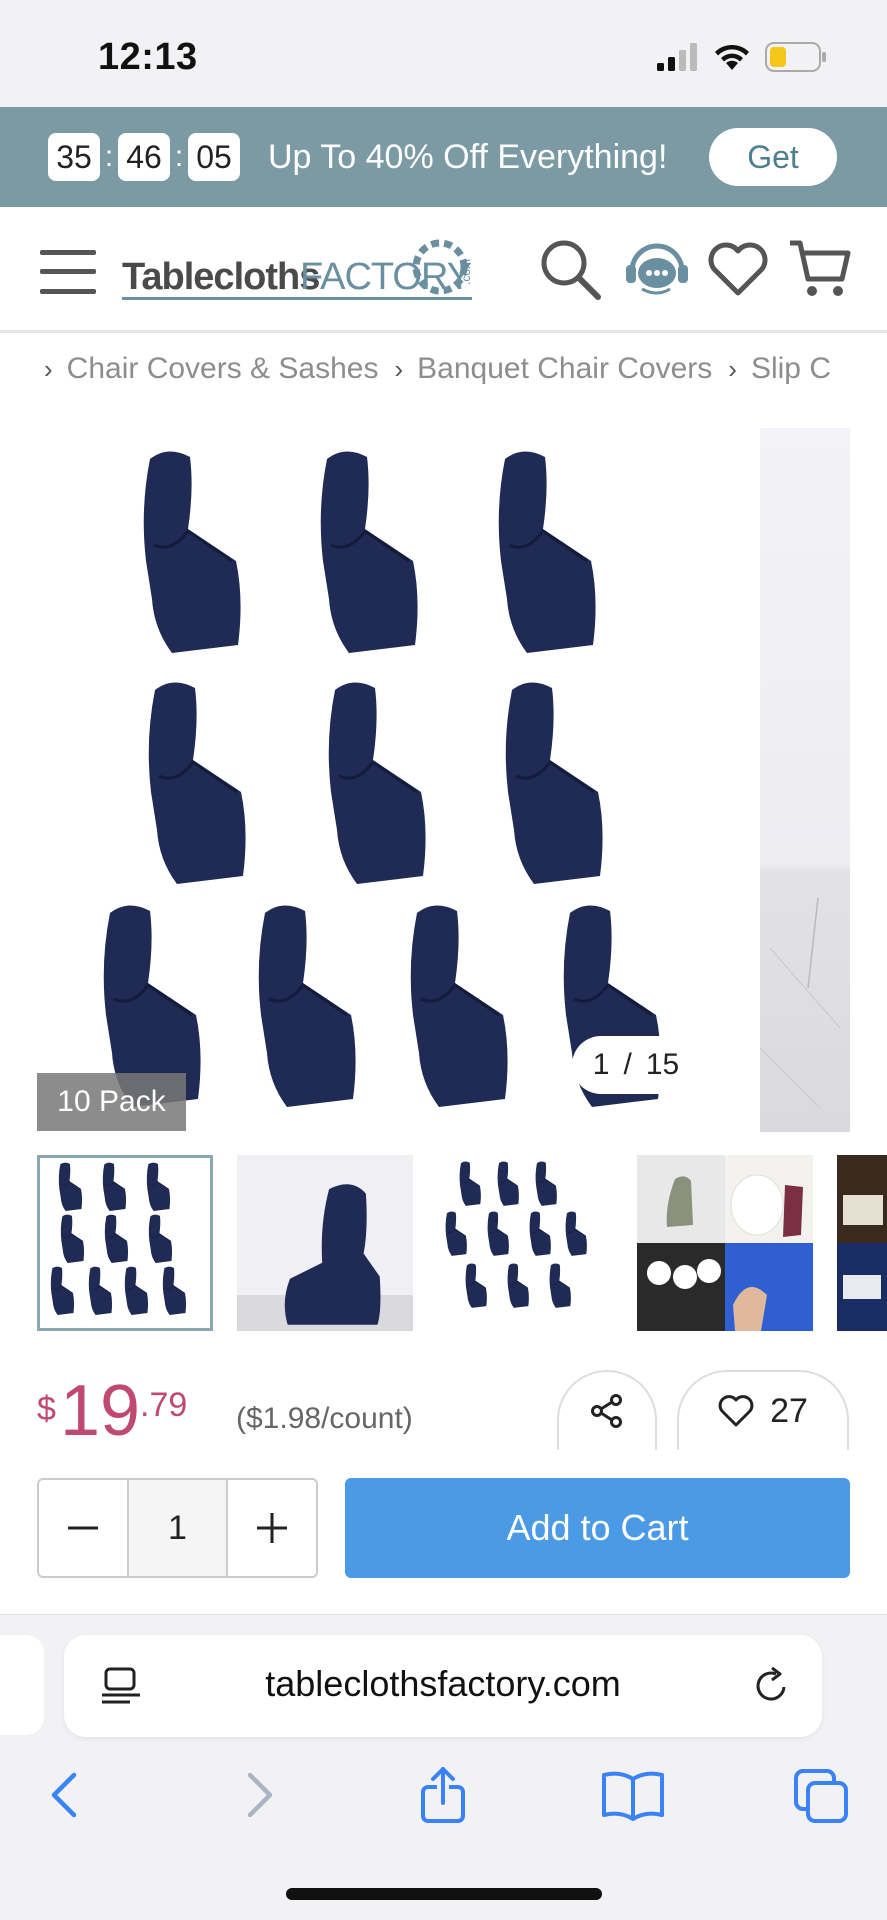  What do you see at coordinates (789, 1410) in the screenshot?
I see `like-count: 27` at bounding box center [789, 1410].